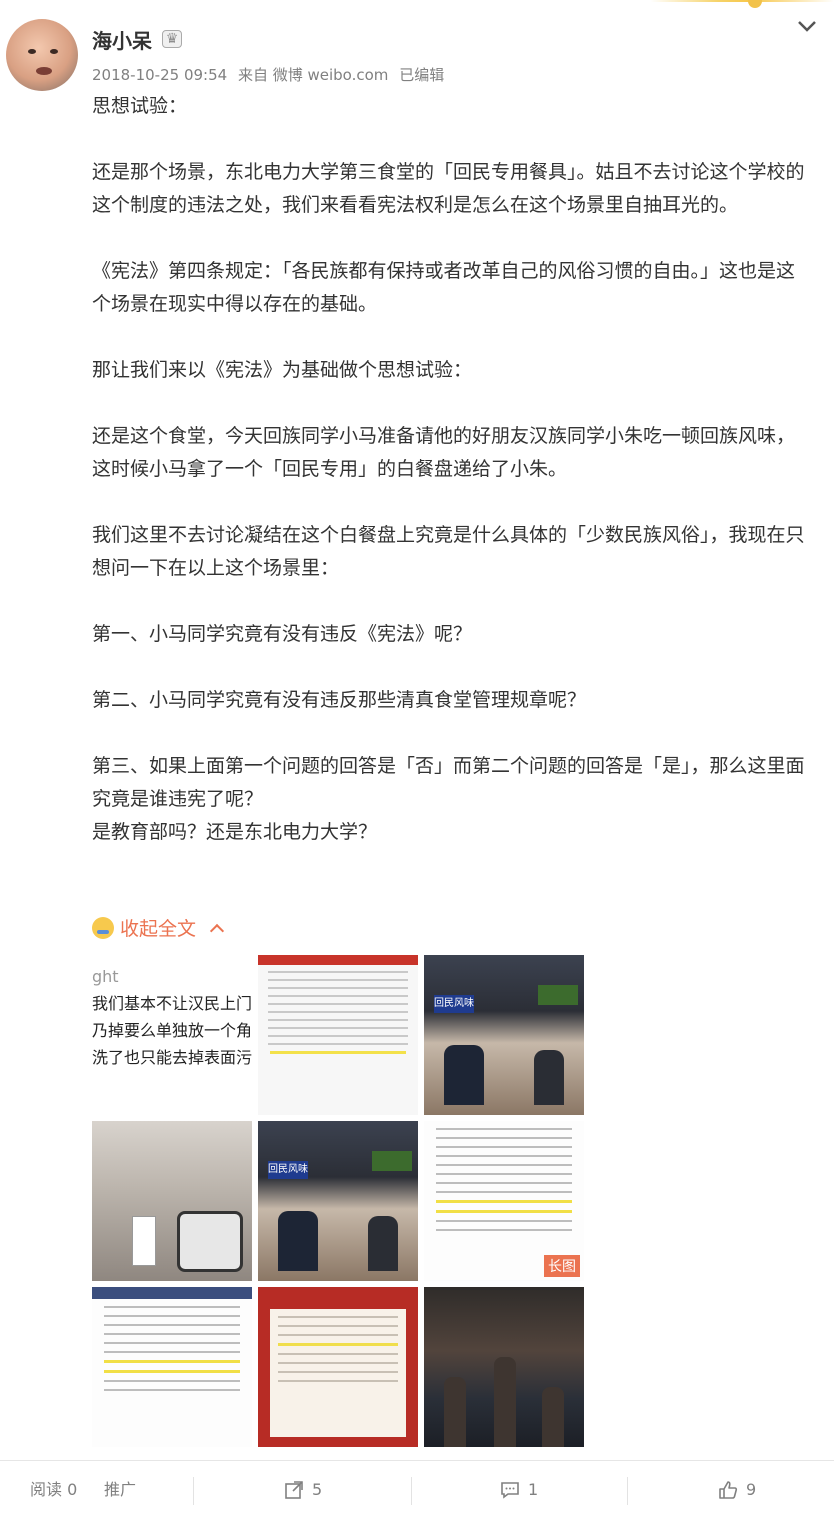 This screenshot has width=834, height=1519. What do you see at coordinates (294, 1490) in the screenshot?
I see `repost-icon` at bounding box center [294, 1490].